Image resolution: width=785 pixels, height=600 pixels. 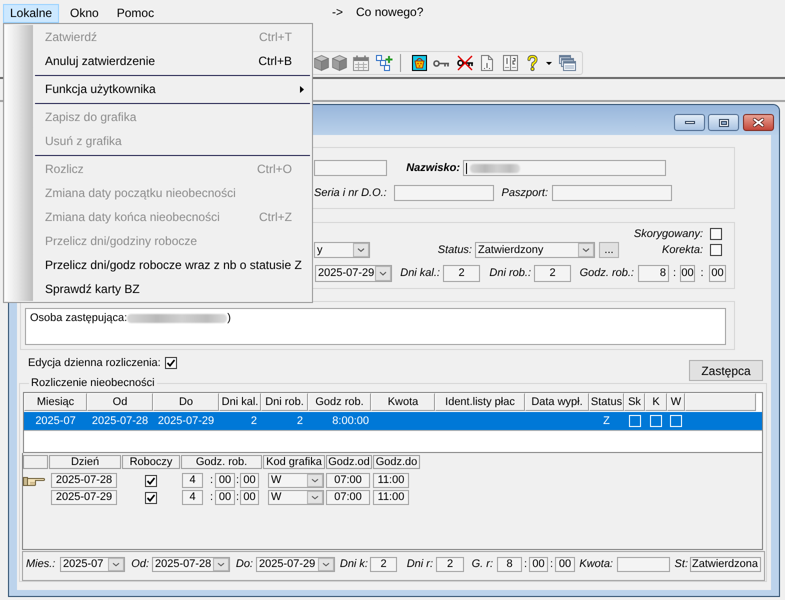 I want to click on menu-item: Sprawdź karty BZ, so click(x=172, y=289).